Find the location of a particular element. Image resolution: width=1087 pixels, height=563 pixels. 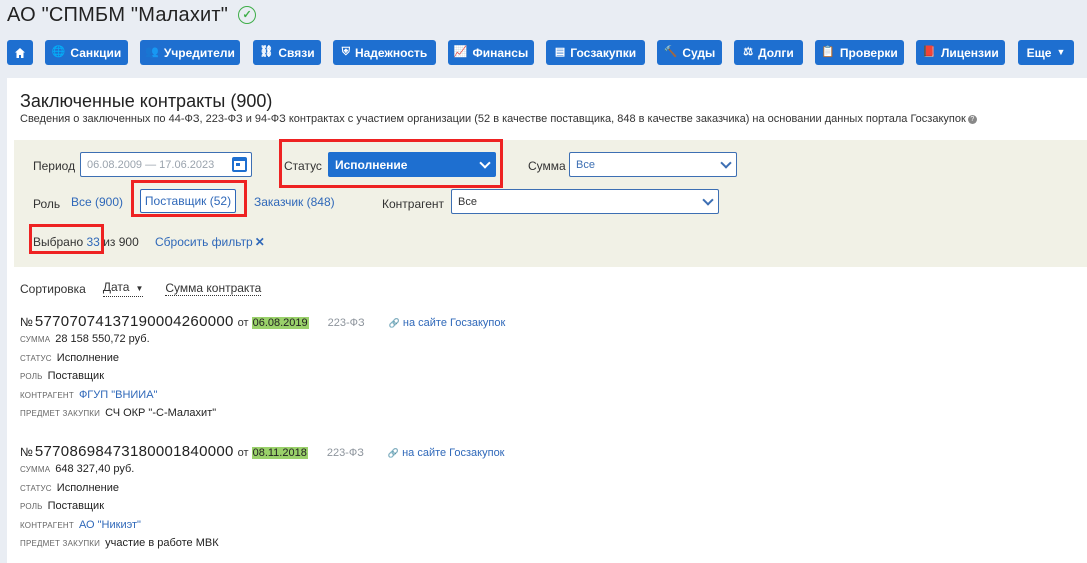

nav-sanctions: 🌐 Санкции is located at coordinates (86, 52).